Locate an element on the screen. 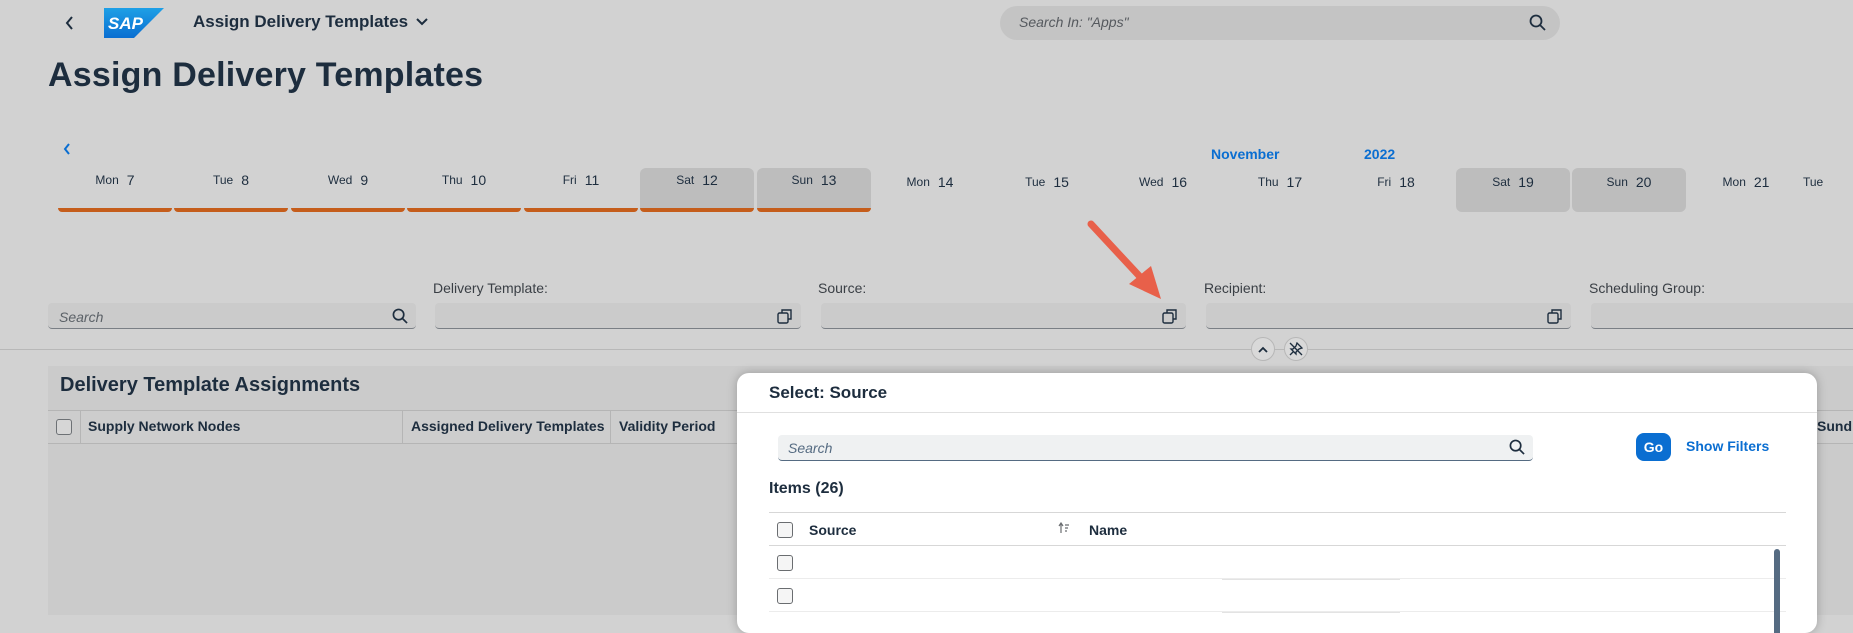  calendar-day: Fri 11 is located at coordinates (581, 190).